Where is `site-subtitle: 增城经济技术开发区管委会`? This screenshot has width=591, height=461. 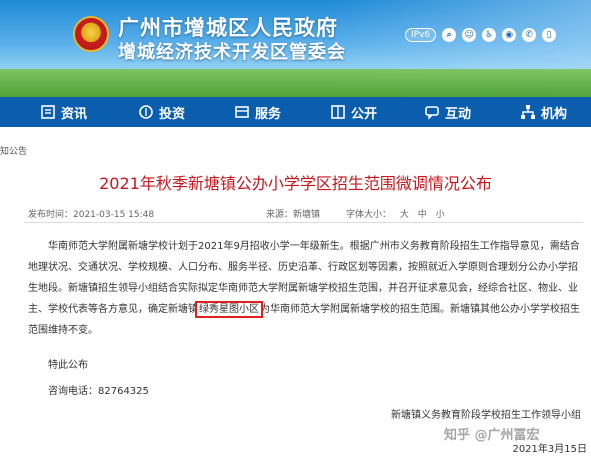
site-subtitle: 增城经济技术开发区管委会 is located at coordinates (232, 51).